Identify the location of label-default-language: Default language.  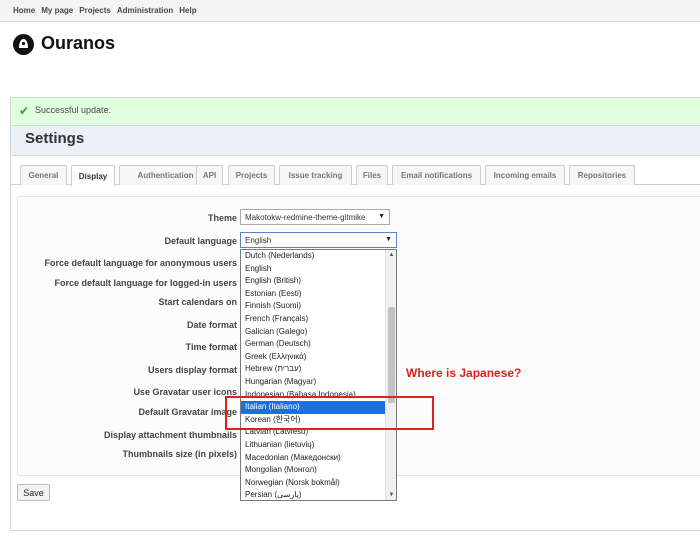
(200, 241).